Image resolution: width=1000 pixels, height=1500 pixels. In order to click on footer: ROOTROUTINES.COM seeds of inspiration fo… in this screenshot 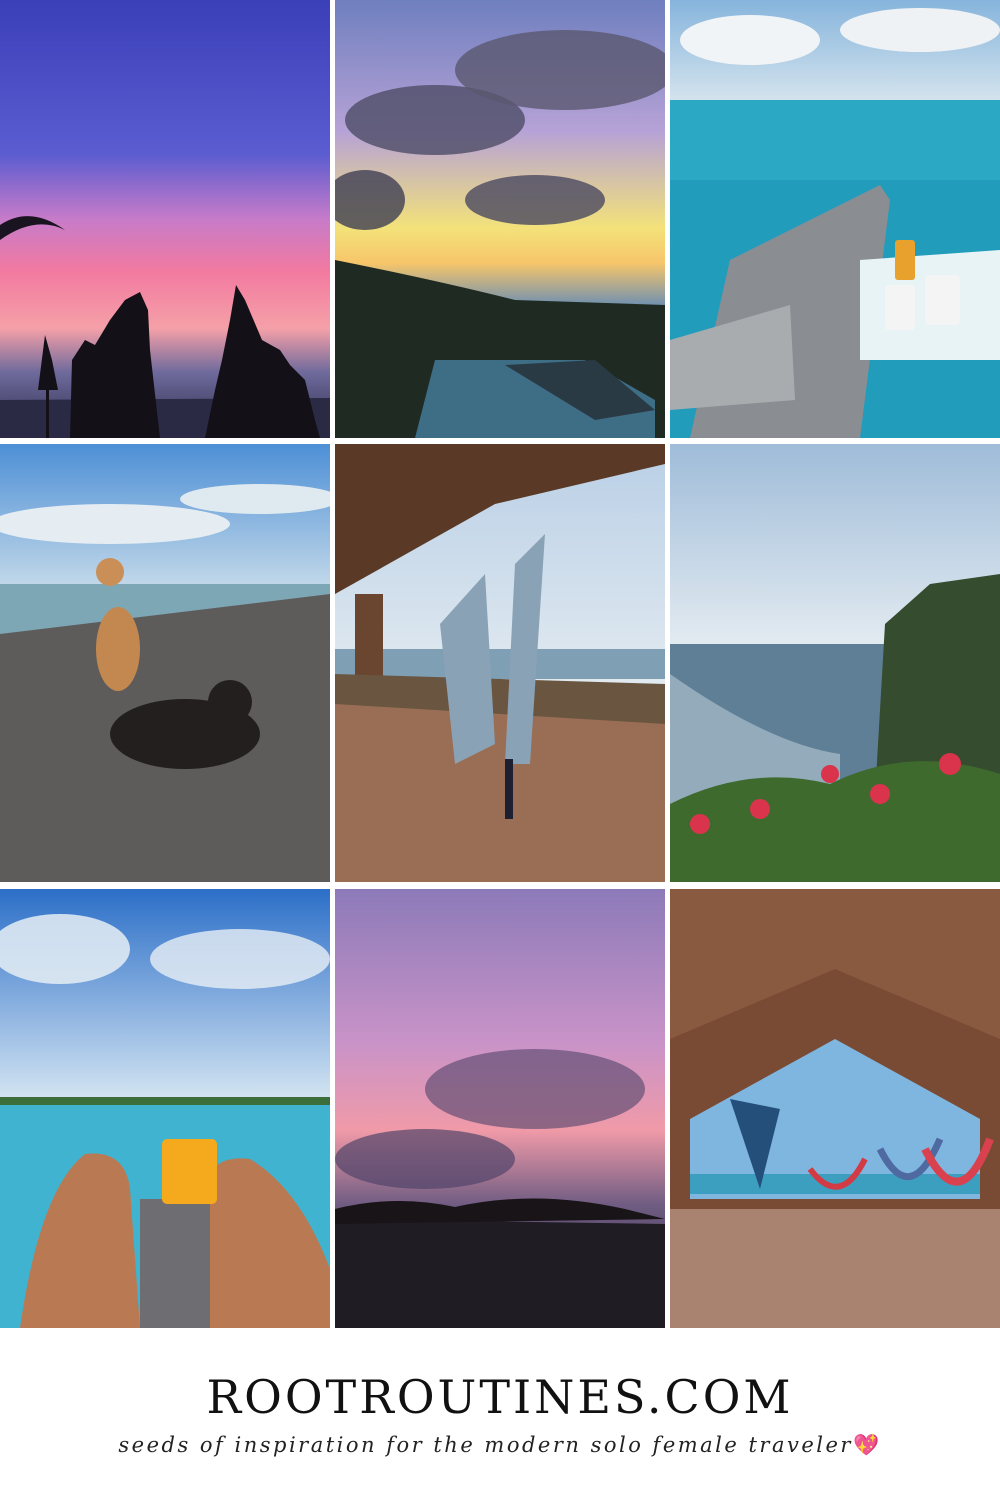, I will do `click(500, 1415)`.